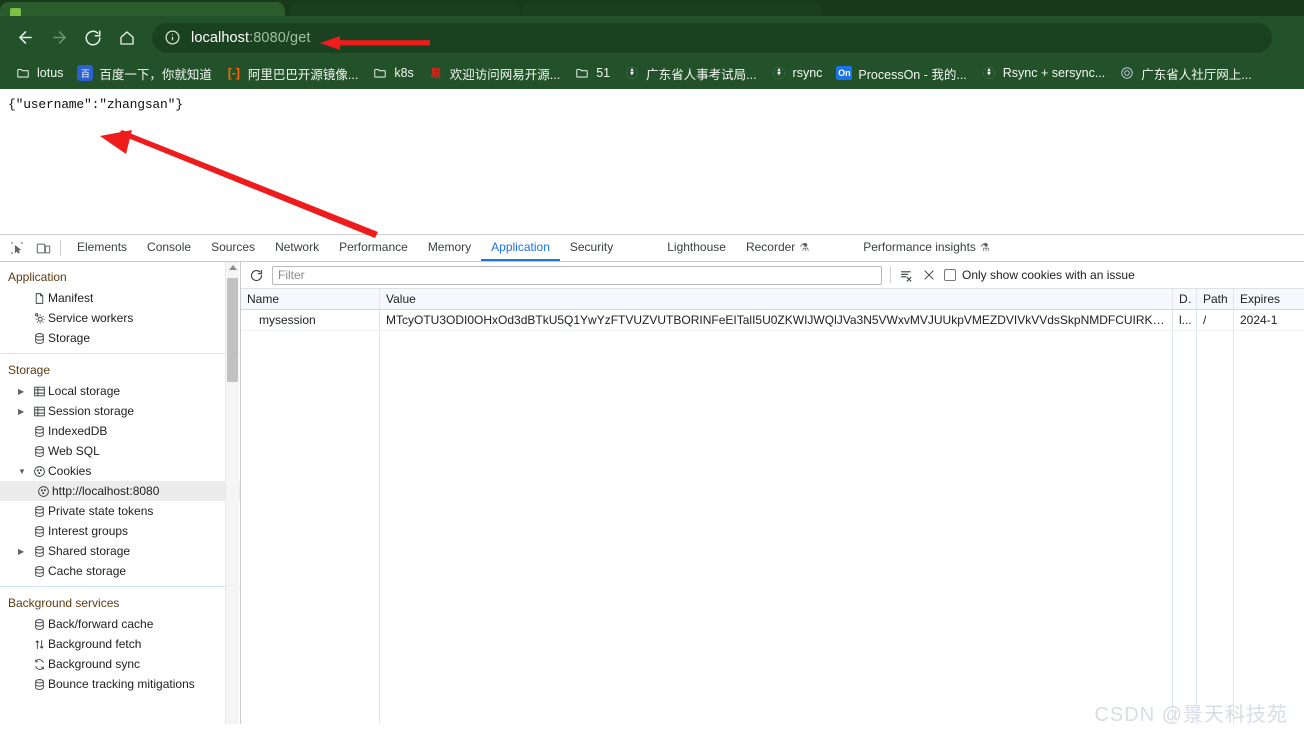 Image resolution: width=1304 pixels, height=735 pixels. What do you see at coordinates (37, 277) in the screenshot?
I see `sidebar-section-application-header: Application` at bounding box center [37, 277].